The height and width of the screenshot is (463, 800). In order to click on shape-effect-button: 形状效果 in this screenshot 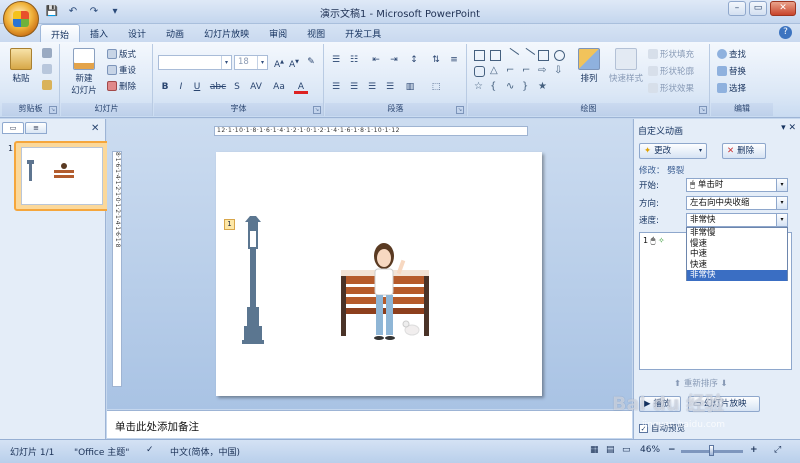, I will do `click(671, 88)`.